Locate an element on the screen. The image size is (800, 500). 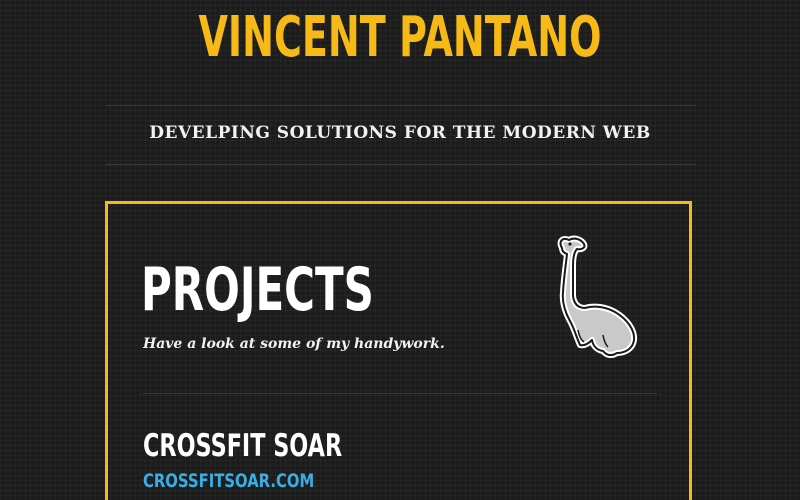
project-title: CROSSFIT SOAR is located at coordinates (243, 446).